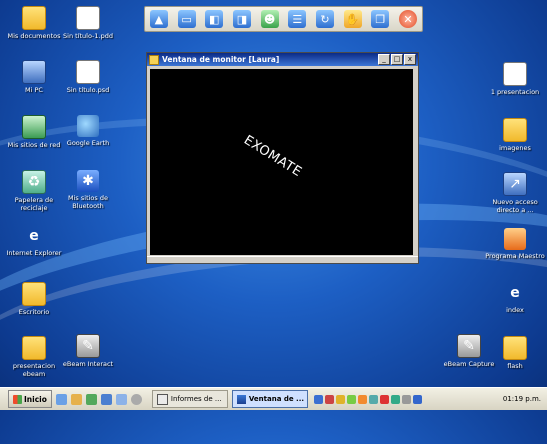  I want to click on window-title: Ventana de monitor [Laura], so click(221, 59).